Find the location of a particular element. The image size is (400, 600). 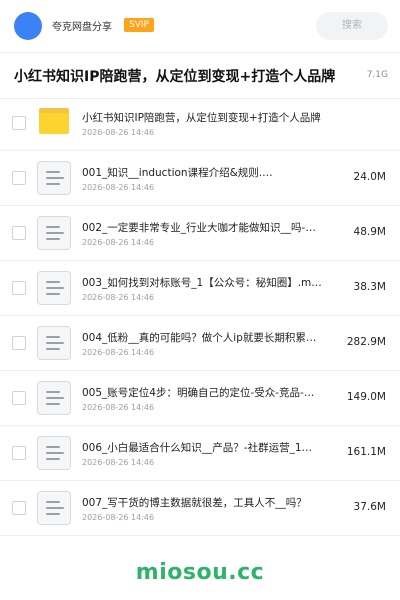

folder-total-size: 7.1G is located at coordinates (377, 75).